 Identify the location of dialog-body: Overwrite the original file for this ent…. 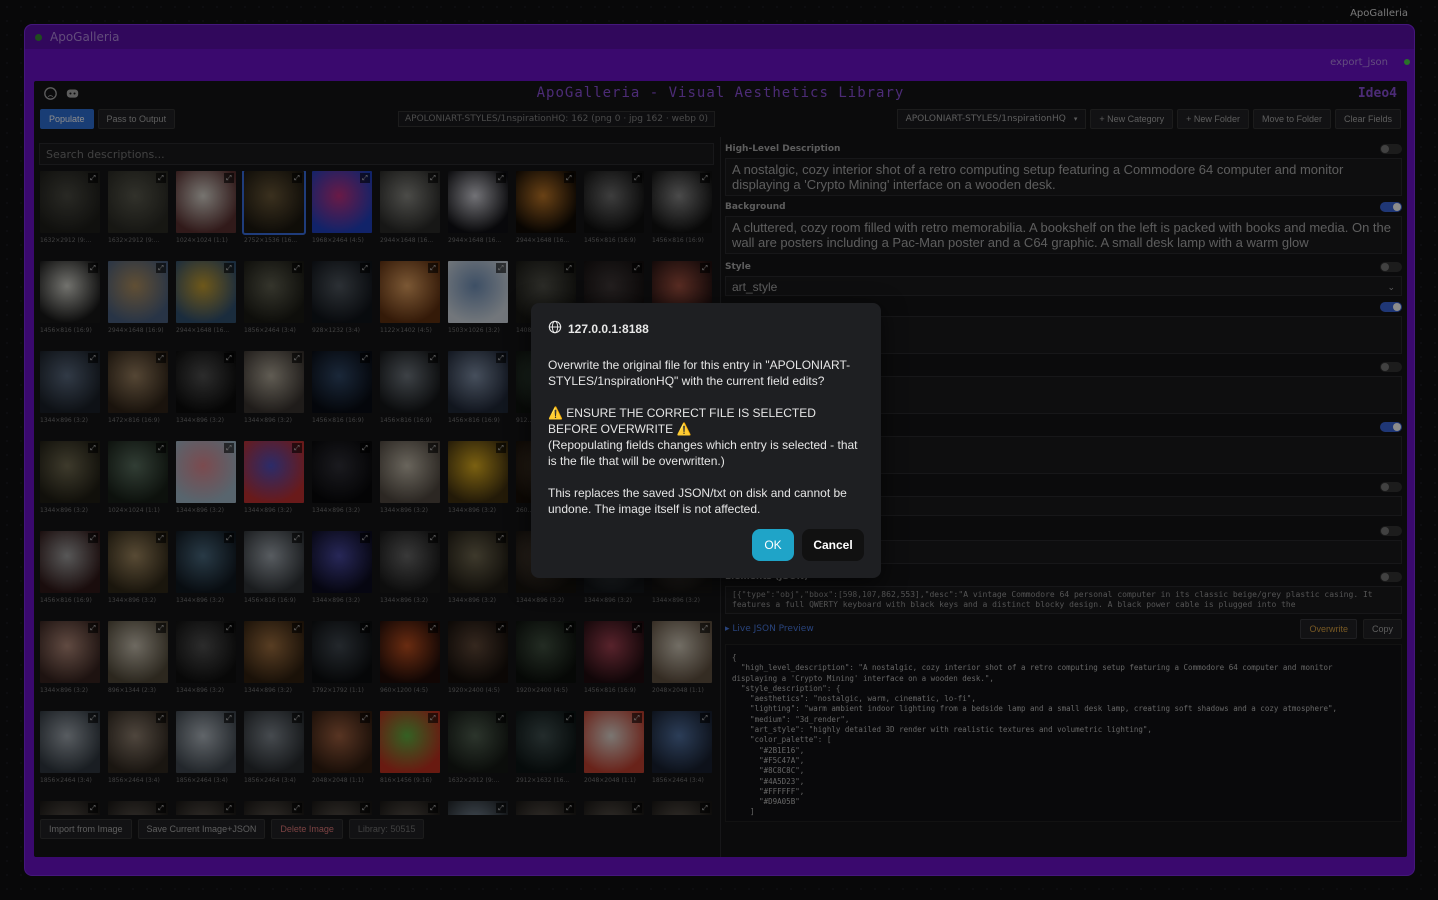
(706, 437).